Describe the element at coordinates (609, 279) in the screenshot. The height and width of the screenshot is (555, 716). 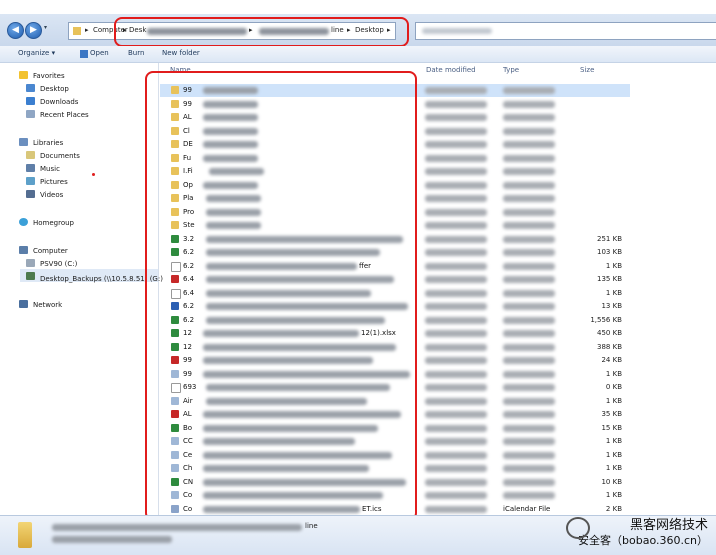
I see `file-size: 135 KB` at that location.